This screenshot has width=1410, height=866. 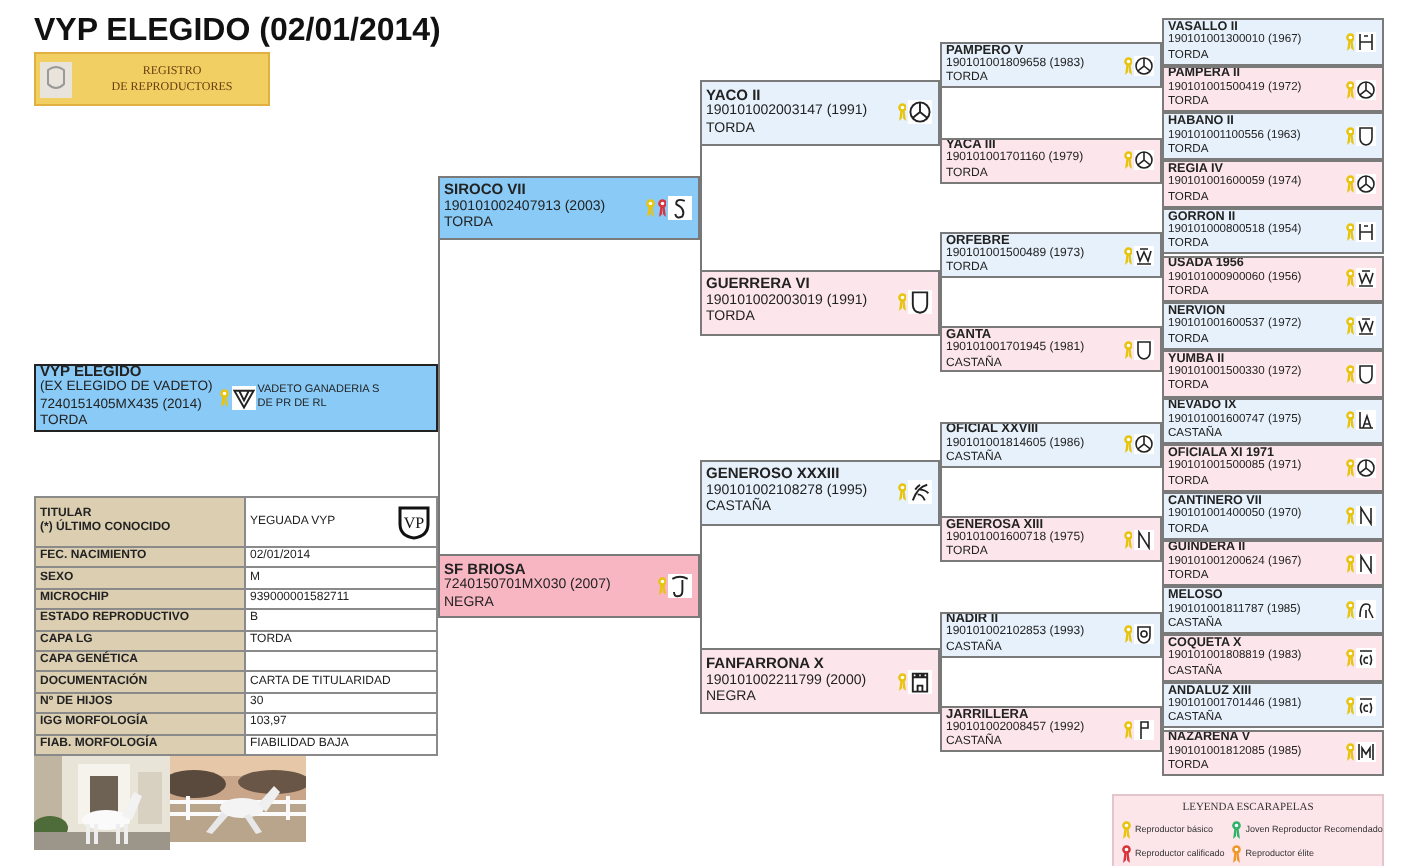 I want to click on squiggle-icon, so click(x=680, y=207).